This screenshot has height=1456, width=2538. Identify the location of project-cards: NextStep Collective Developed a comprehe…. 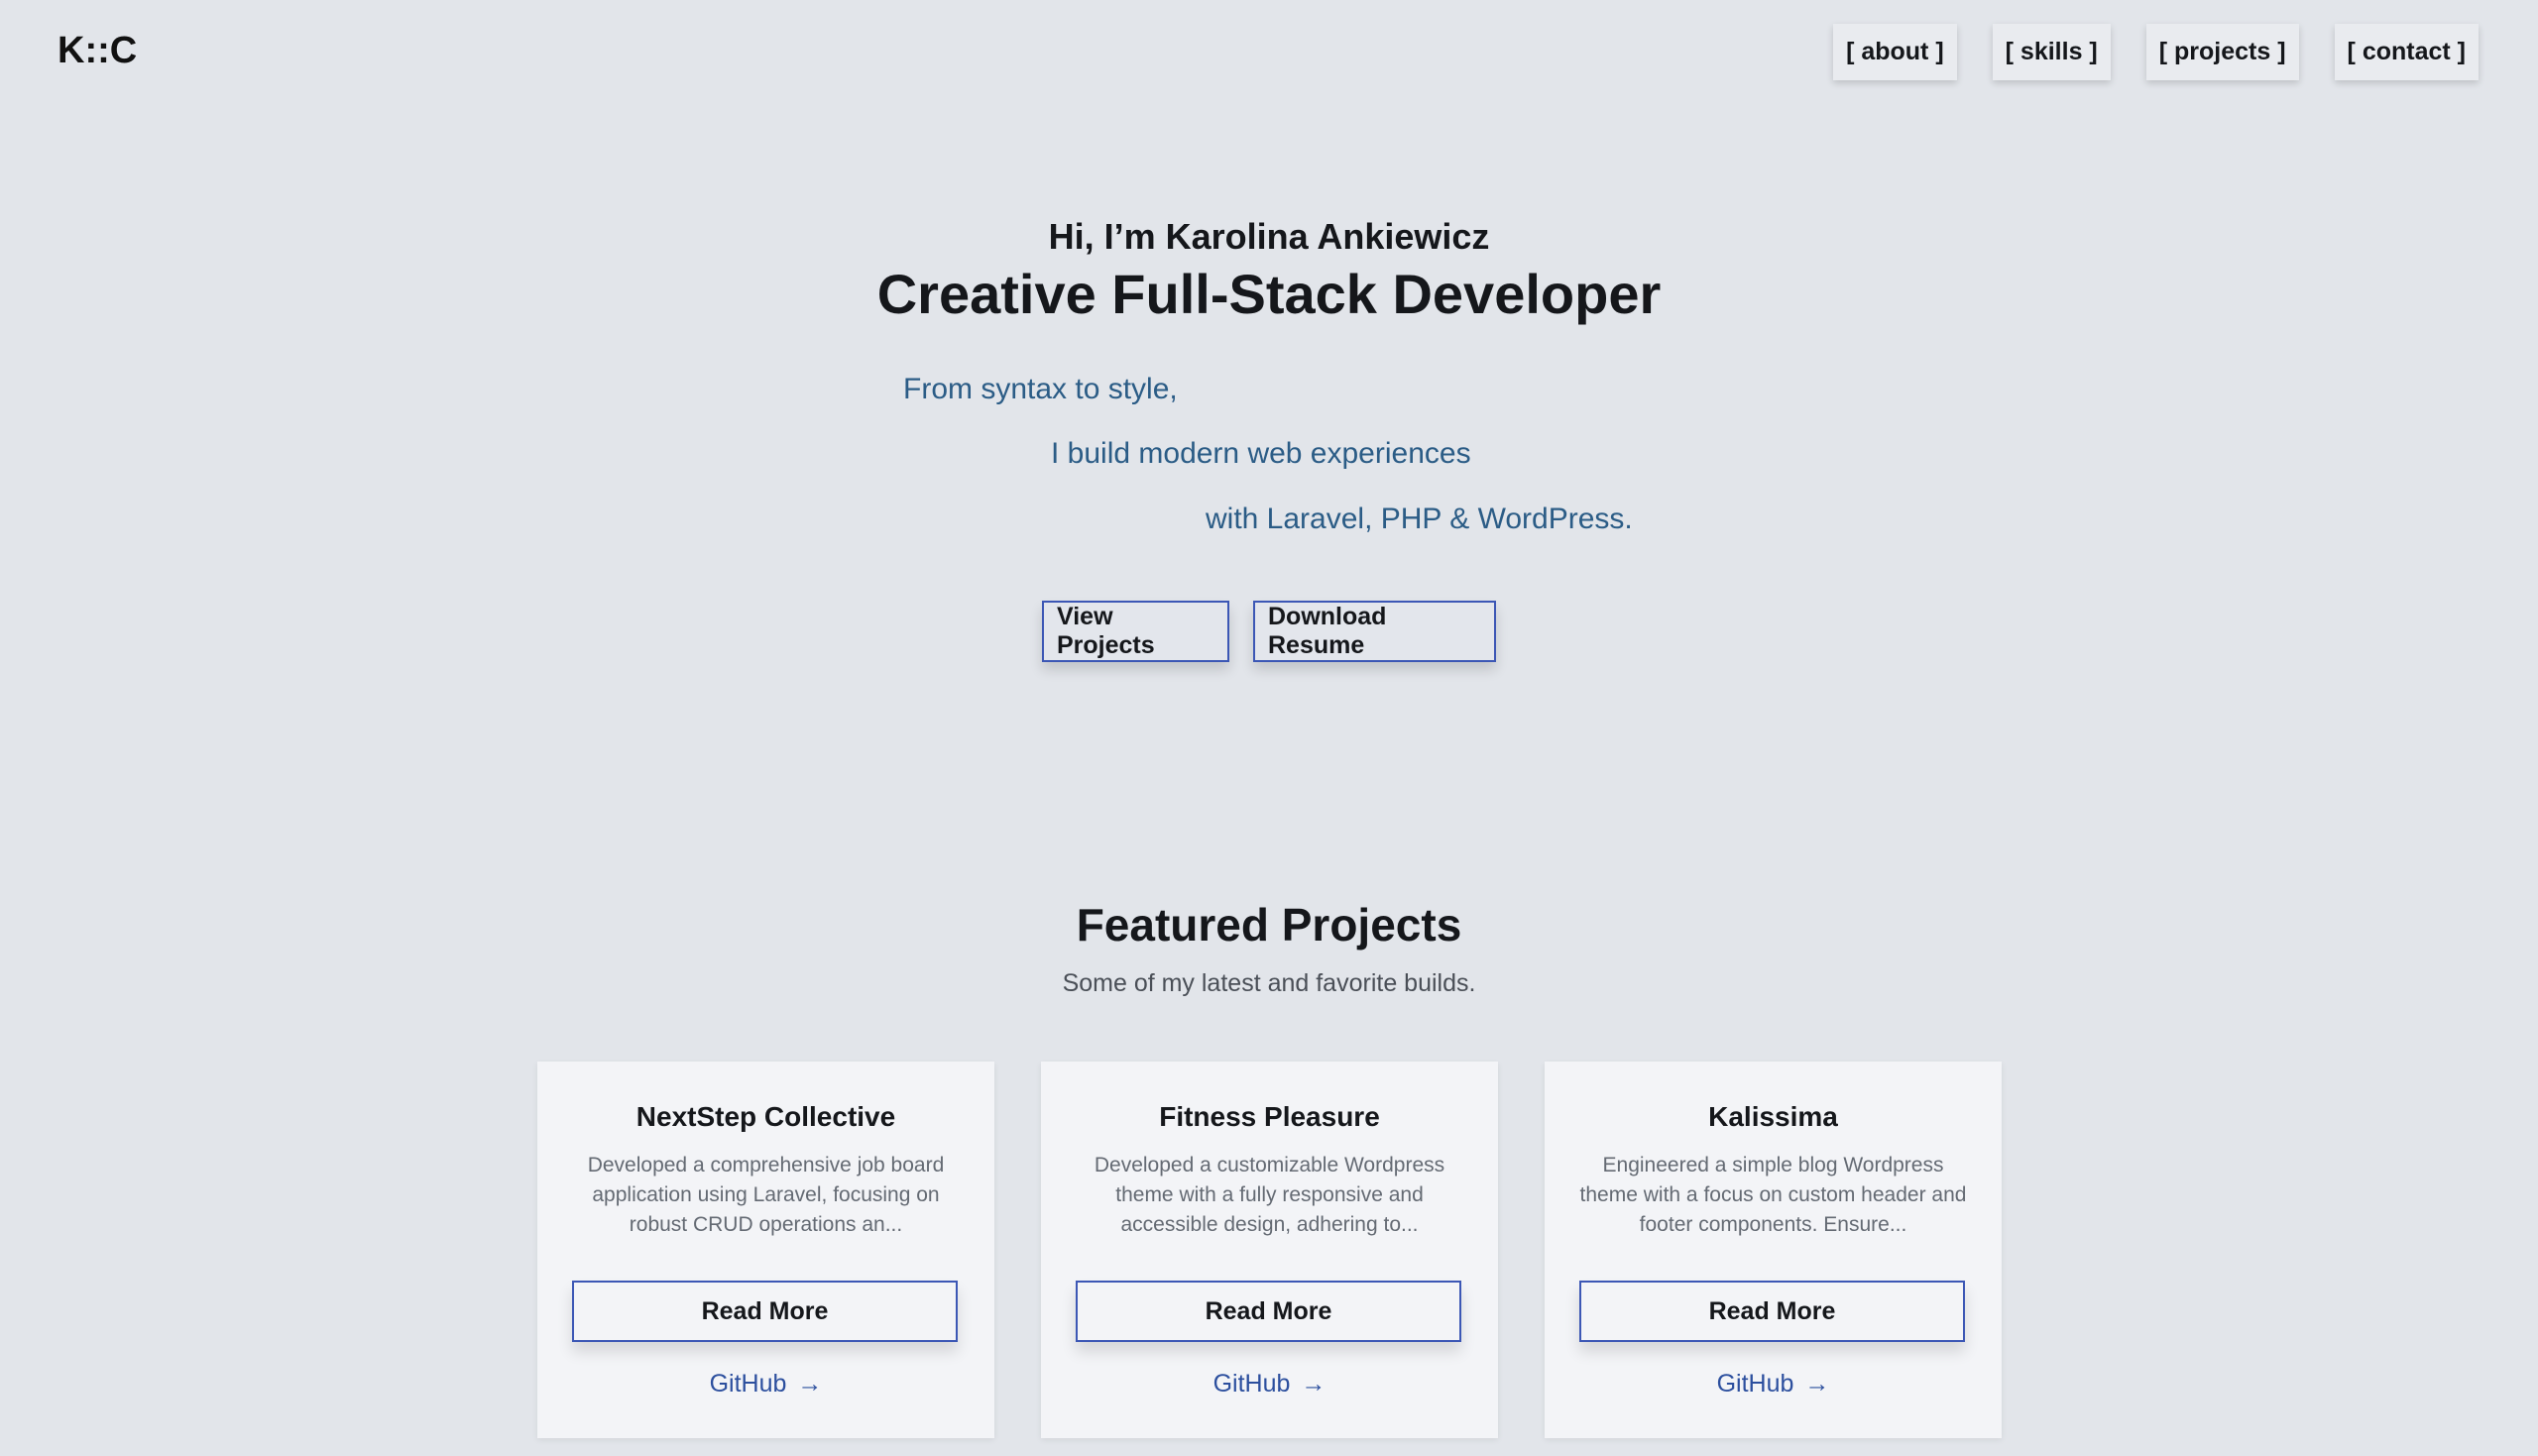
(1269, 1250).